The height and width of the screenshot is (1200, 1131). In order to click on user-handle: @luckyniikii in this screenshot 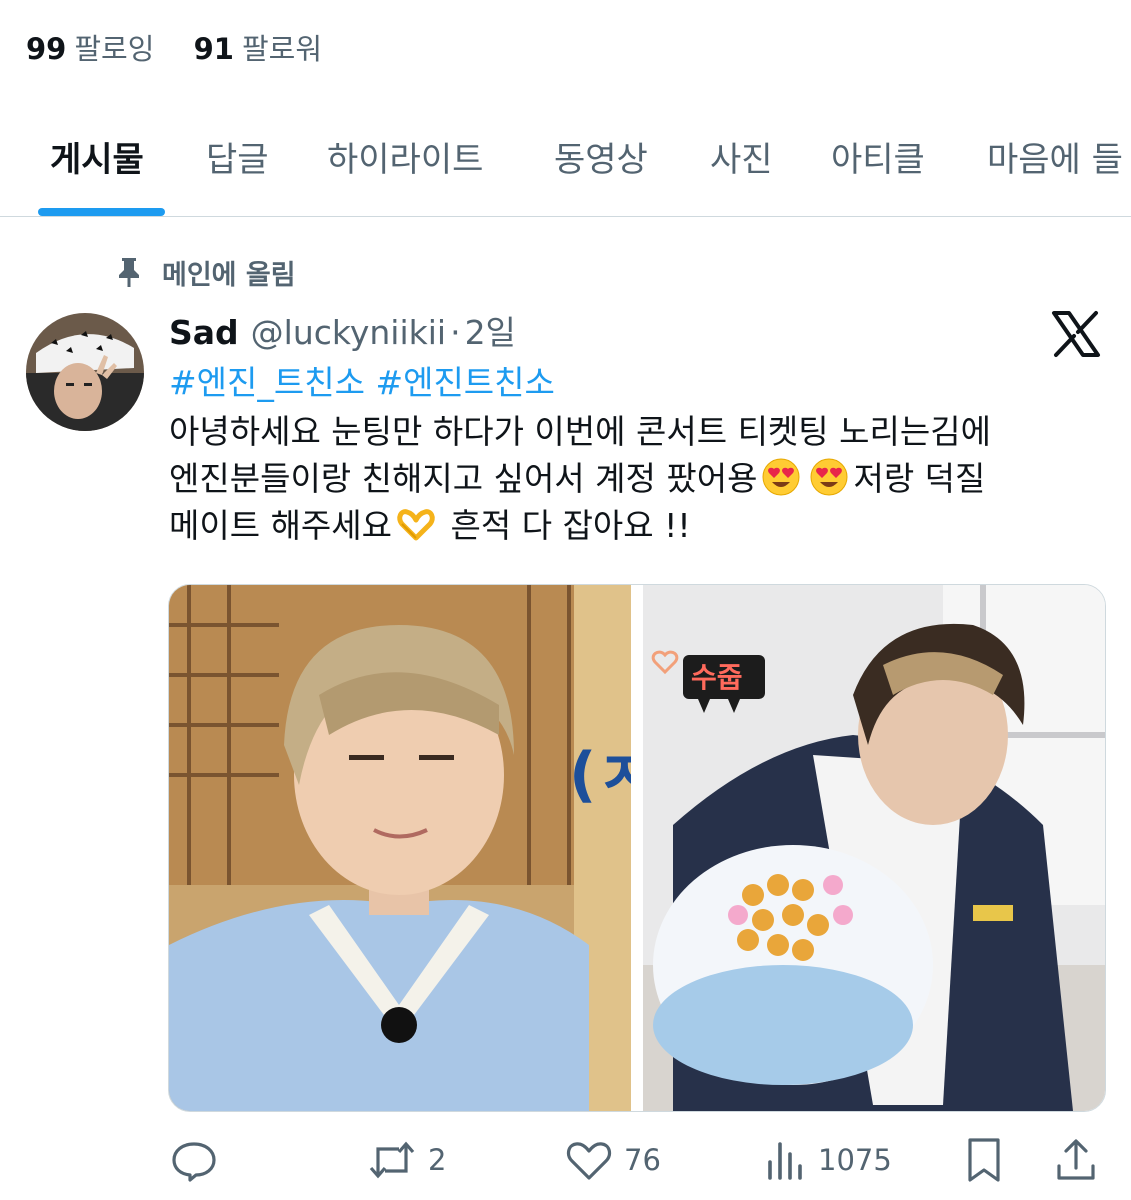, I will do `click(348, 332)`.